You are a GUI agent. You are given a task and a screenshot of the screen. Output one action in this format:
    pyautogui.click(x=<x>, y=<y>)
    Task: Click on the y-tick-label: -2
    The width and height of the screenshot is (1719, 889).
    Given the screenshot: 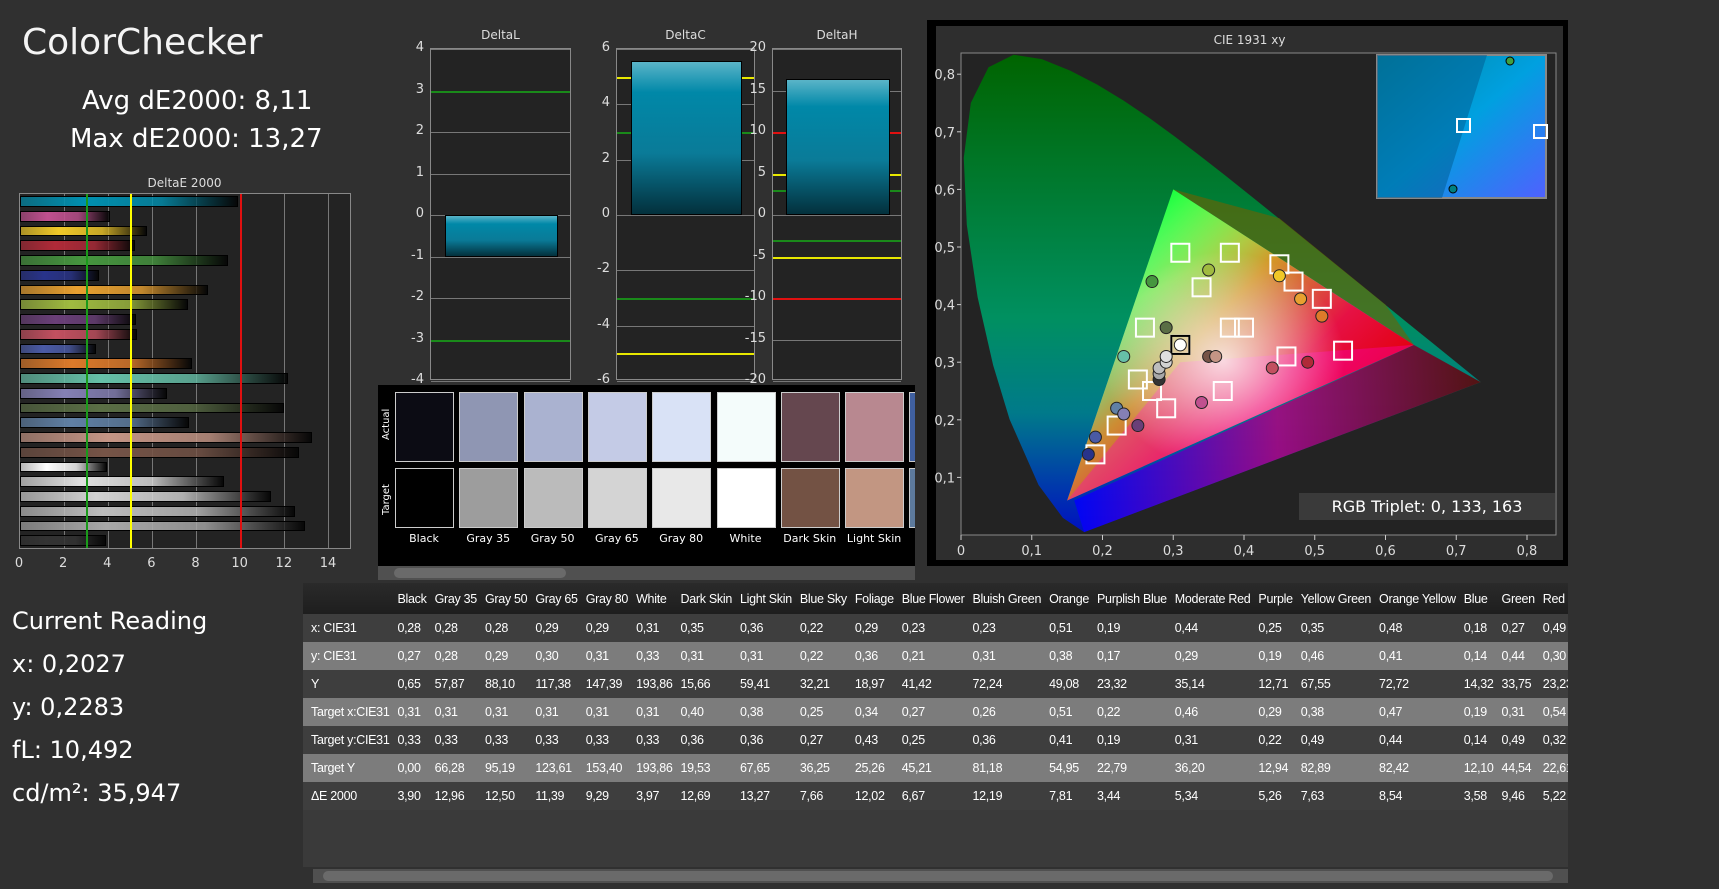 What is the action you would take?
    pyautogui.click(x=603, y=269)
    